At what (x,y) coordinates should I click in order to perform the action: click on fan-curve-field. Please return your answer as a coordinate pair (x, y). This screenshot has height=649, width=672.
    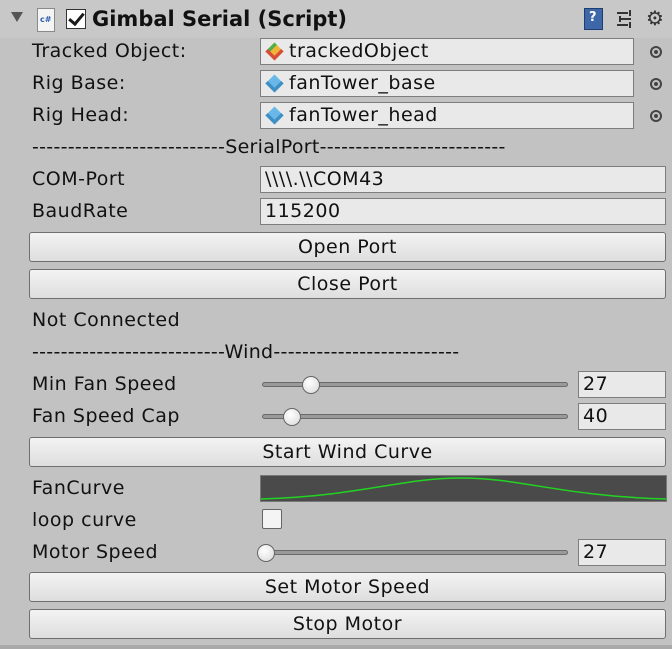
    Looking at the image, I should click on (463, 488).